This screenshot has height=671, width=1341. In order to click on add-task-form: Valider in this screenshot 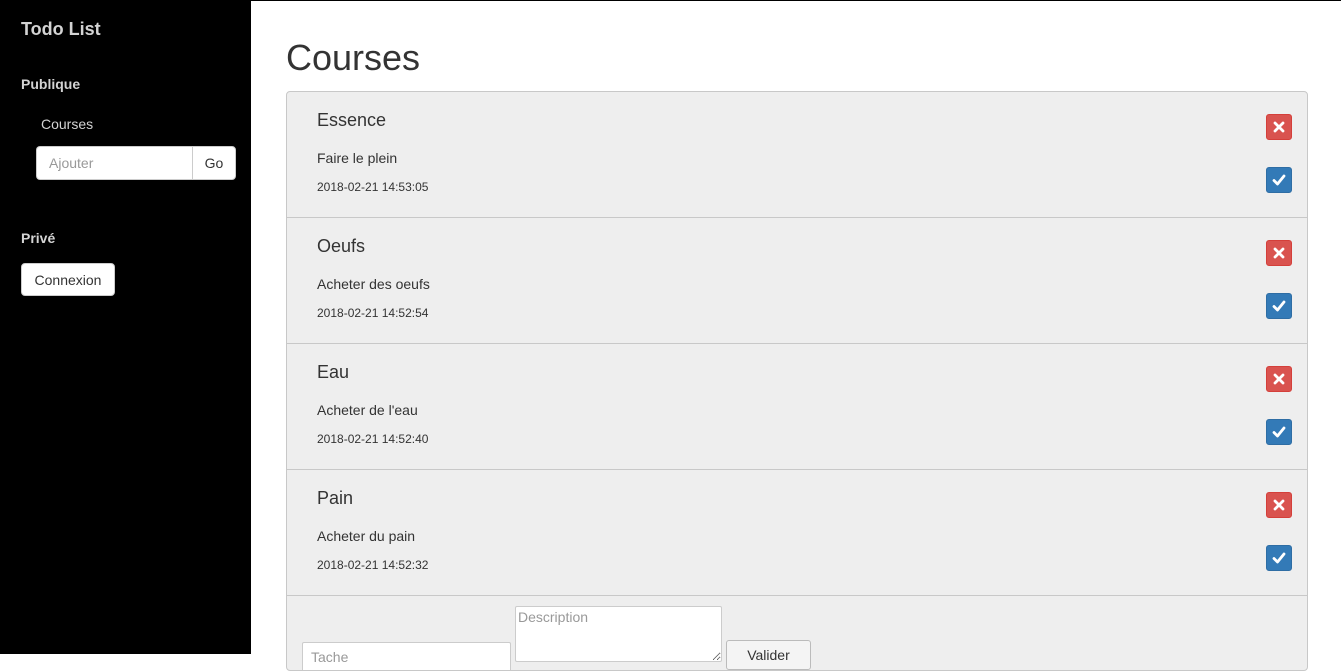, I will do `click(797, 633)`.